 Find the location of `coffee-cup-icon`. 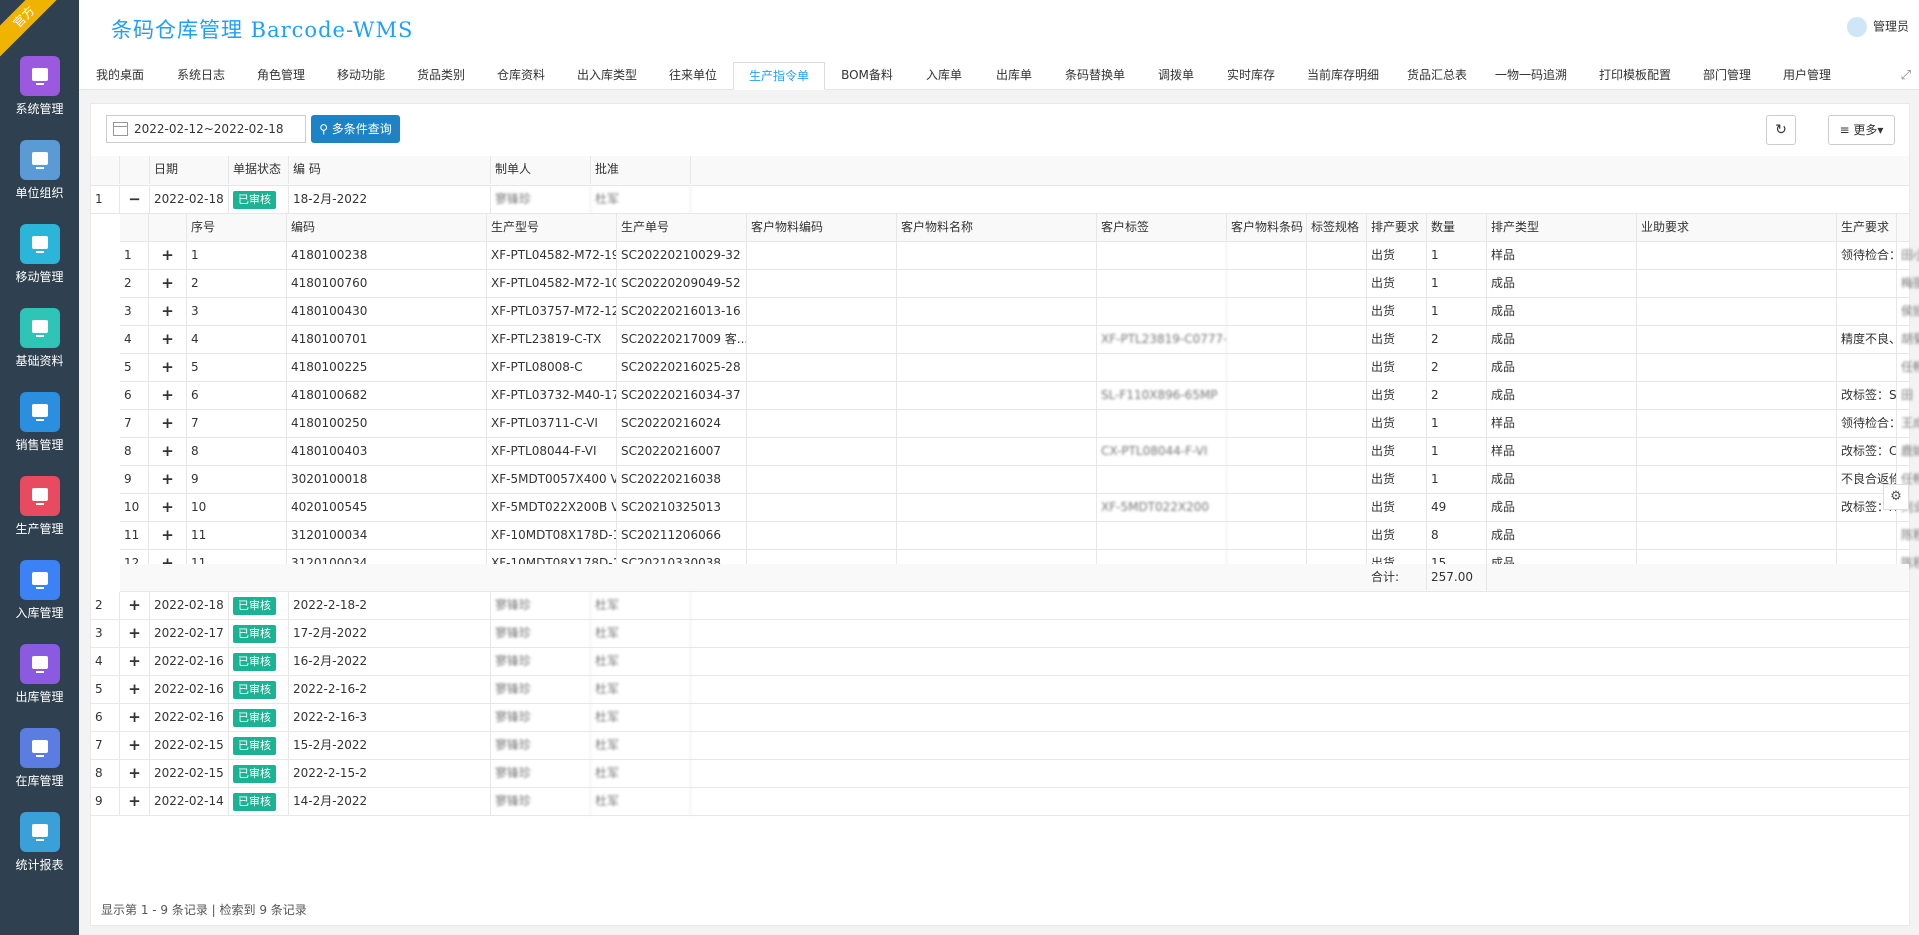

coffee-cup-icon is located at coordinates (39, 160).